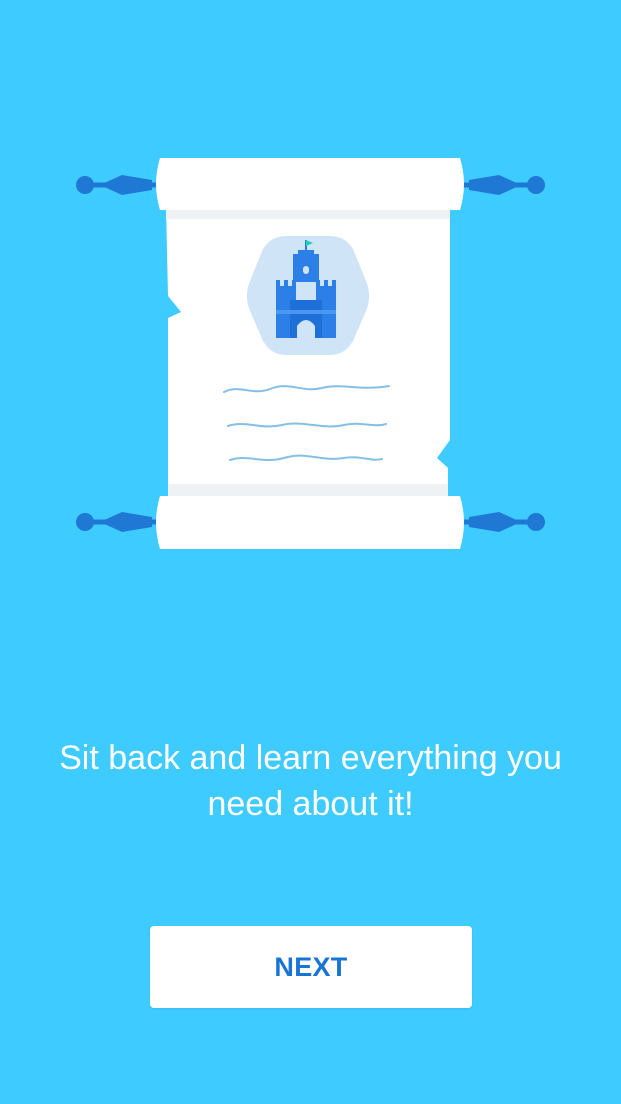 The width and height of the screenshot is (621, 1104). What do you see at coordinates (502, 185) in the screenshot?
I see `top-right-rod` at bounding box center [502, 185].